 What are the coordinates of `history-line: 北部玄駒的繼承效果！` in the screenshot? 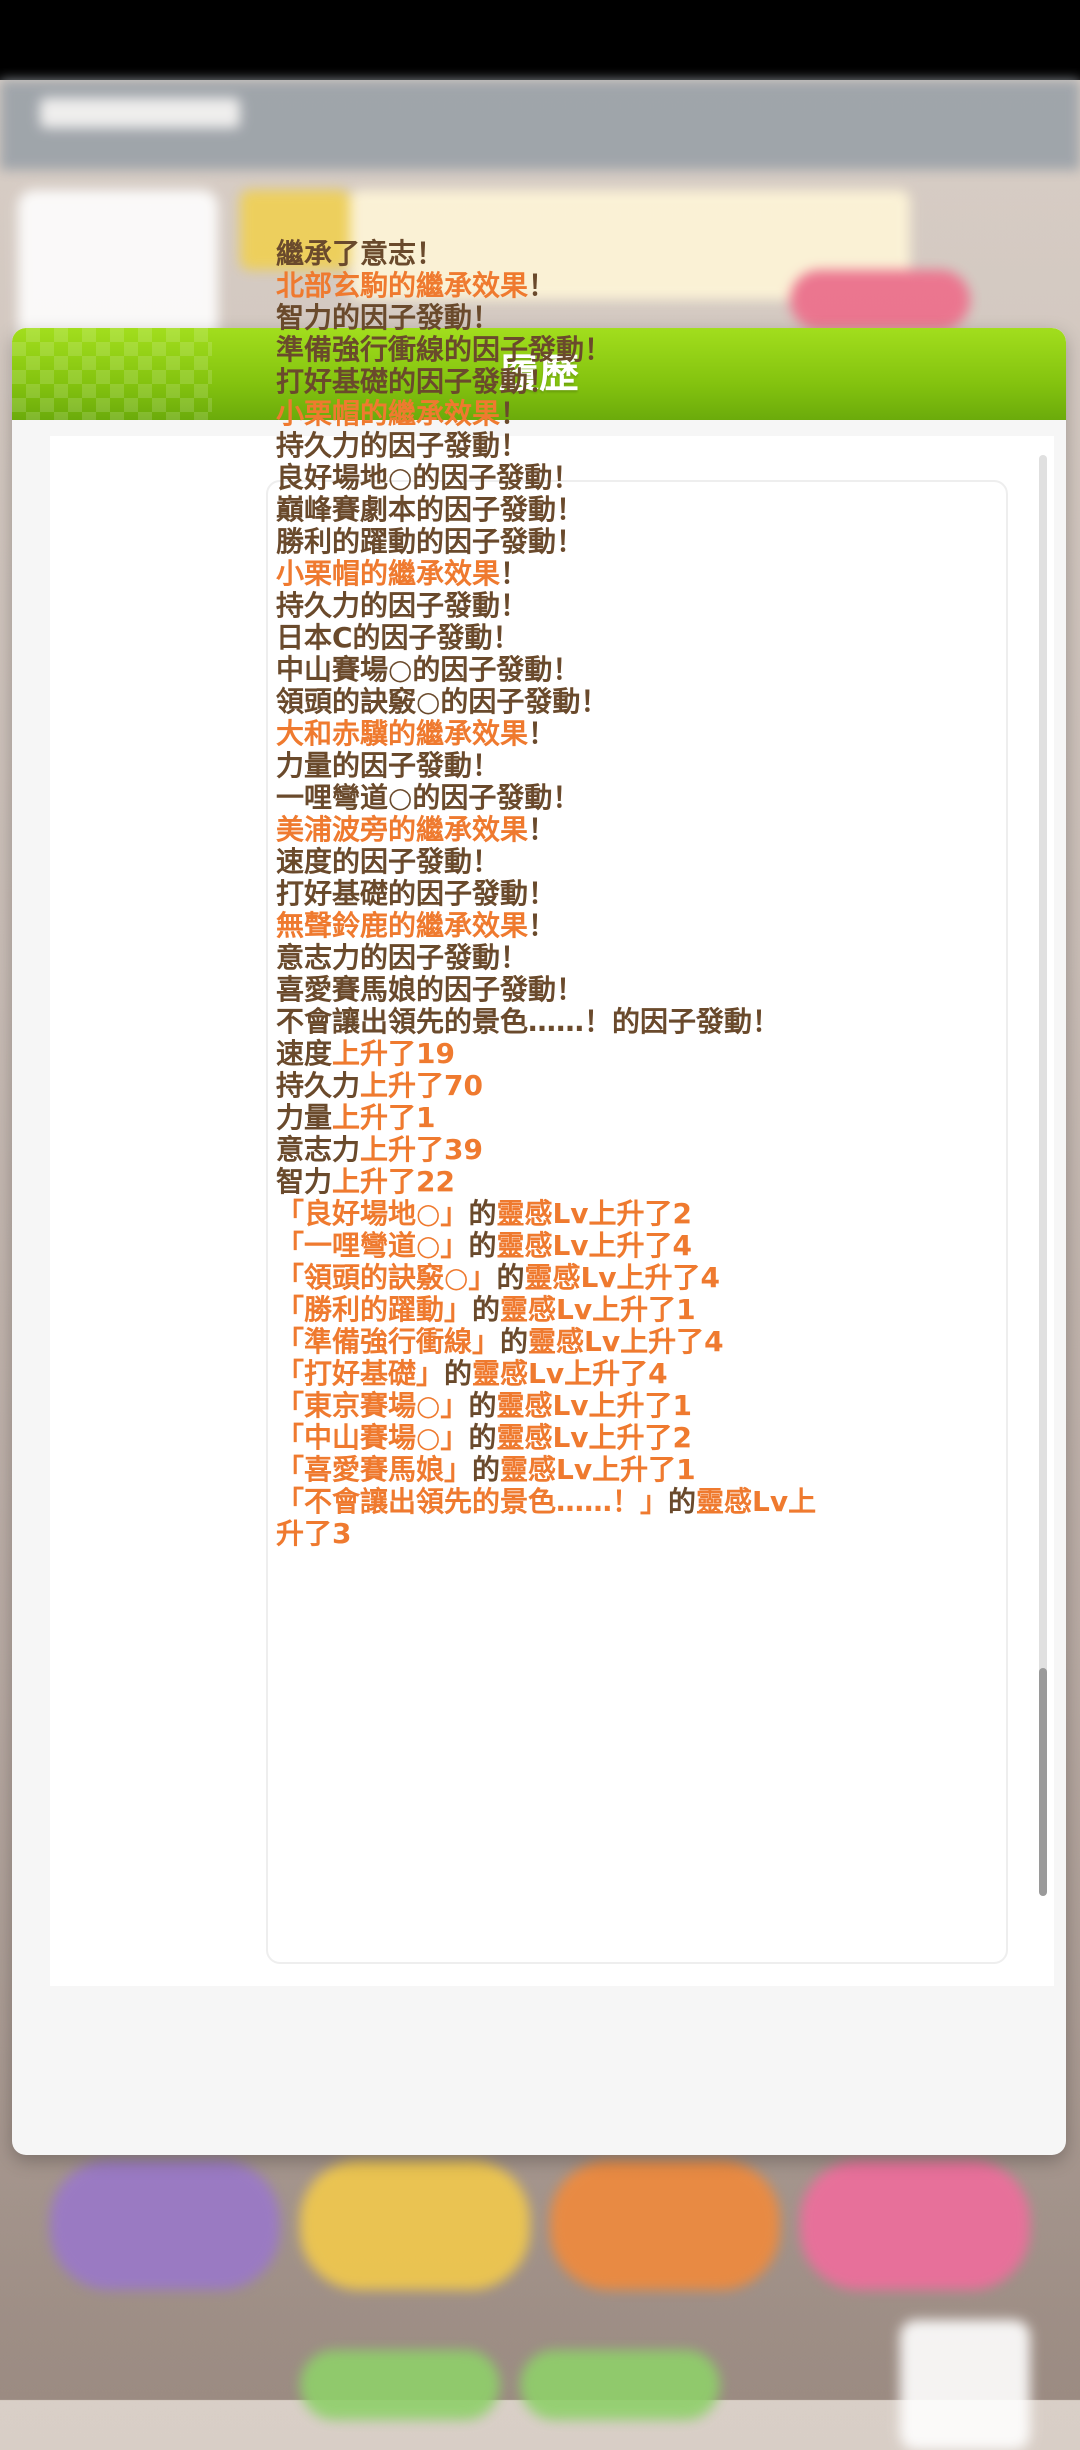 It's located at (596, 286).